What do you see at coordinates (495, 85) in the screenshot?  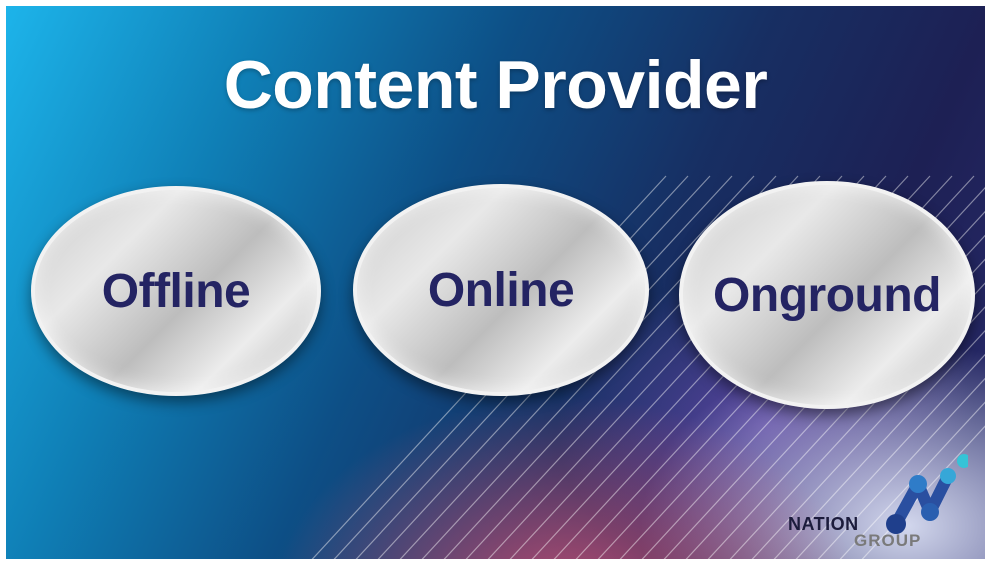 I see `slide-title: Content Provider` at bounding box center [495, 85].